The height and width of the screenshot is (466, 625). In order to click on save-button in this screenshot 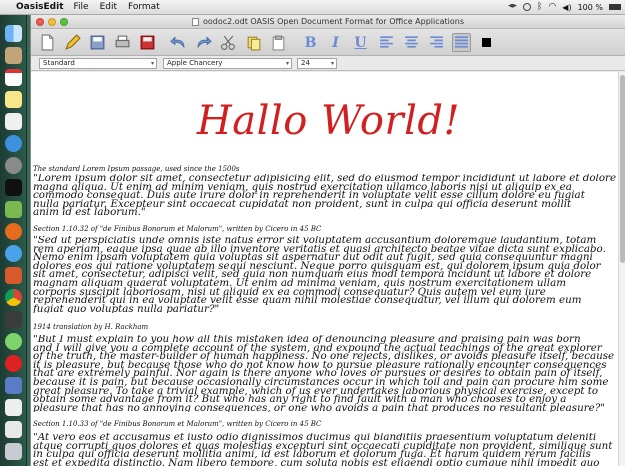, I will do `click(97, 42)`.